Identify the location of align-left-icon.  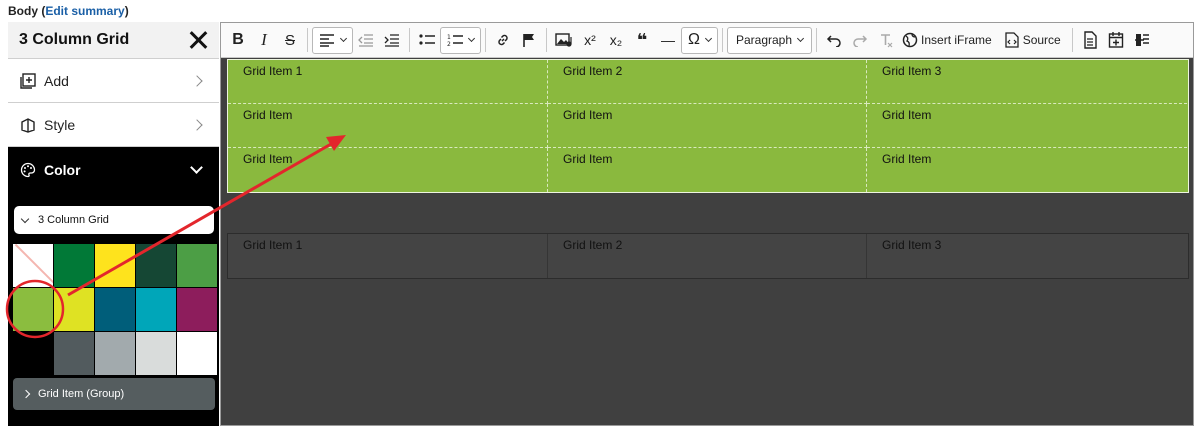
(327, 40).